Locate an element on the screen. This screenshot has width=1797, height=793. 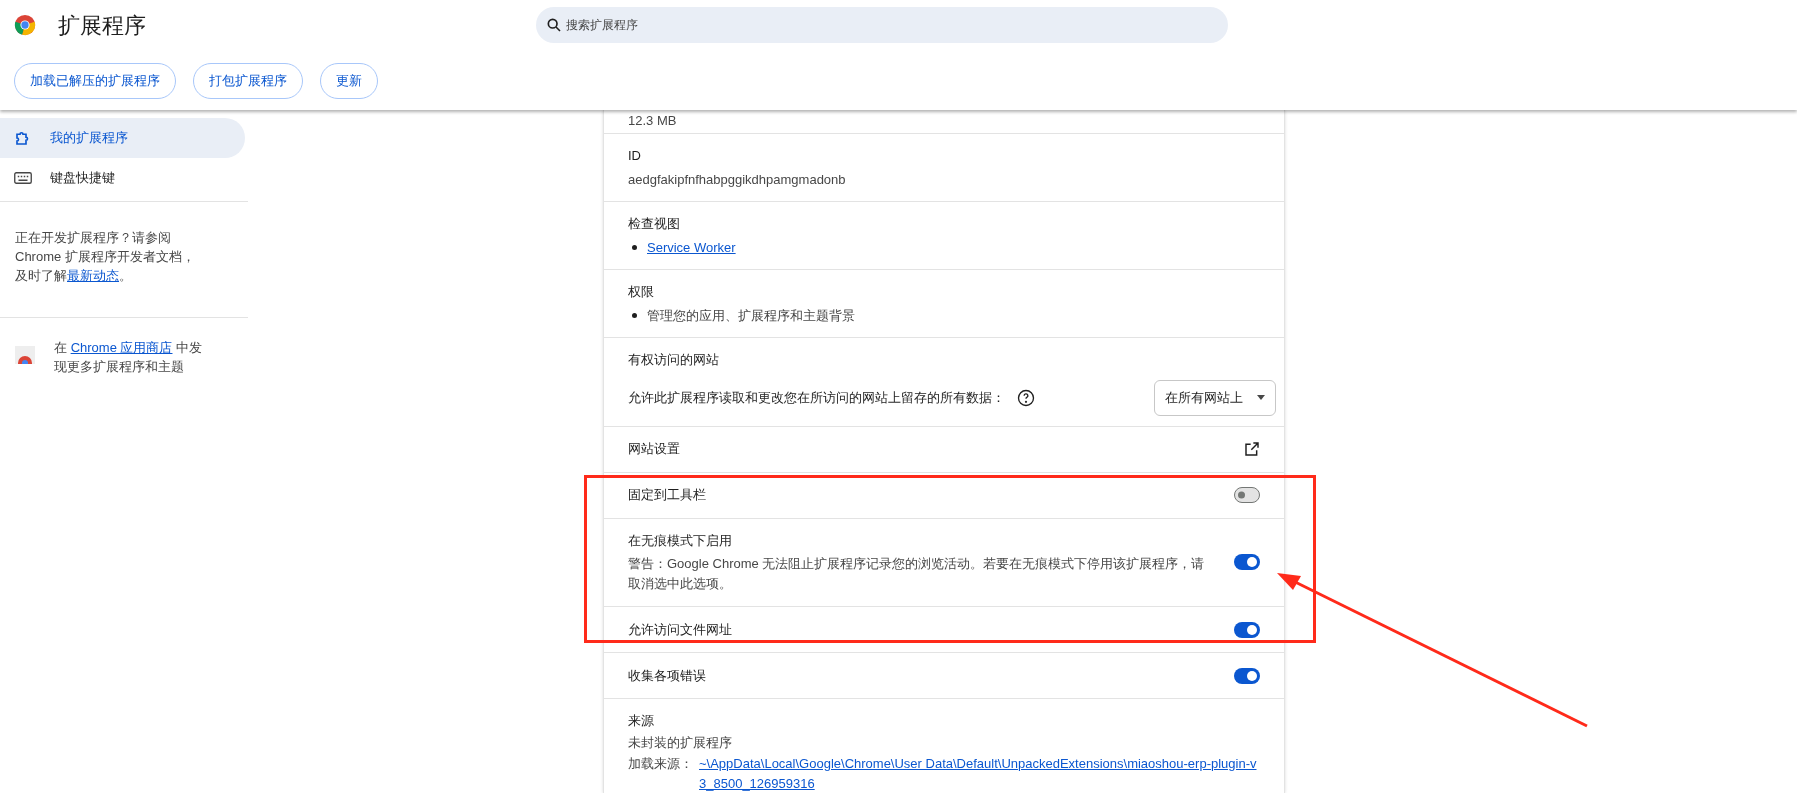
browser-logo-icon is located at coordinates (25, 25).